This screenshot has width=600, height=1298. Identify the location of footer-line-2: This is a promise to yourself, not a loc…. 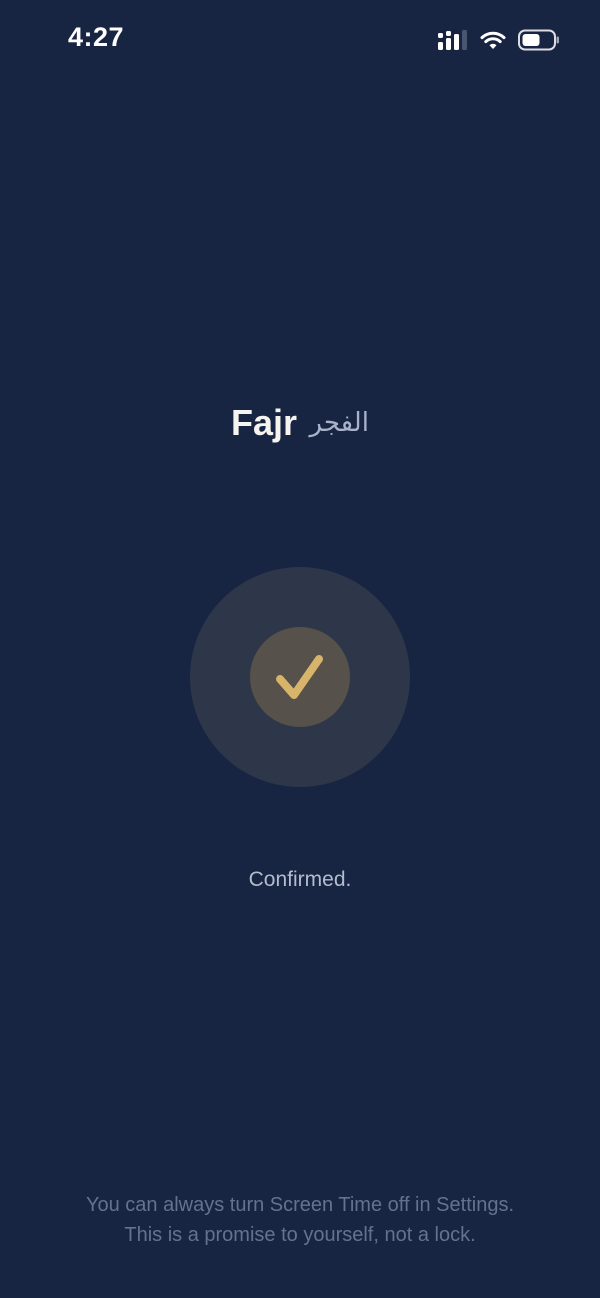
(300, 1235).